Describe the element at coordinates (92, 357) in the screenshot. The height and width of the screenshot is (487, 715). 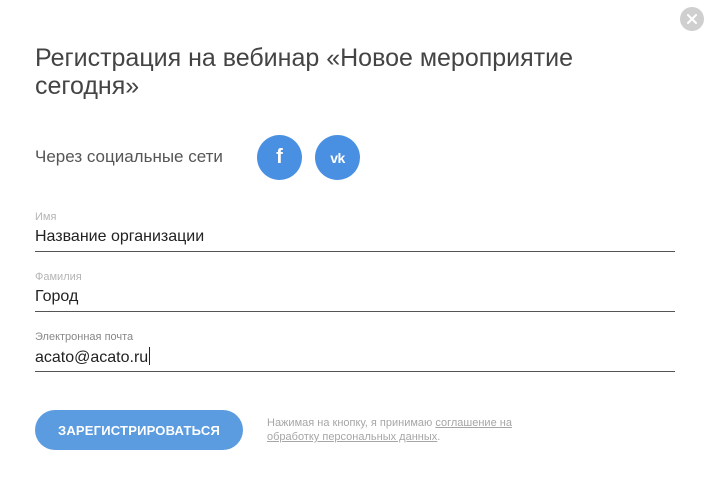
I see `email-value: acato@acato.ru` at that location.